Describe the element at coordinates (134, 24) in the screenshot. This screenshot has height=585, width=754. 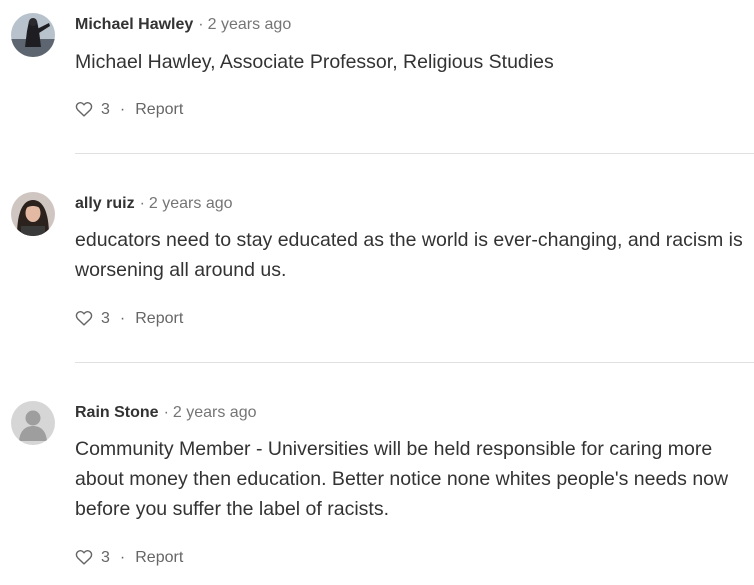
I see `author-name: Michael Hawley` at that location.